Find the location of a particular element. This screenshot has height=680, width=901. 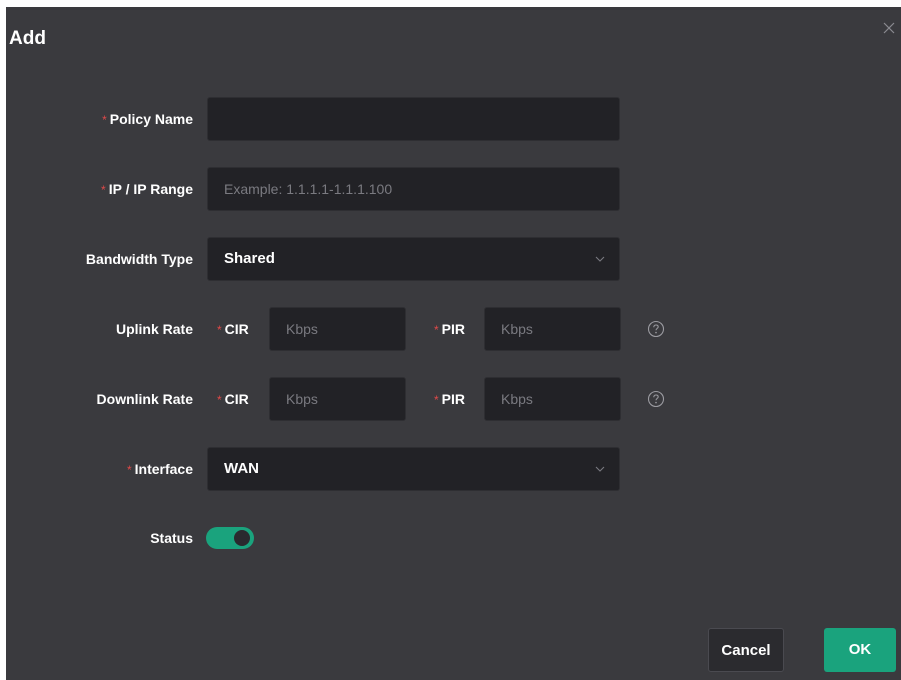

cancel-button: Cancel is located at coordinates (746, 650).